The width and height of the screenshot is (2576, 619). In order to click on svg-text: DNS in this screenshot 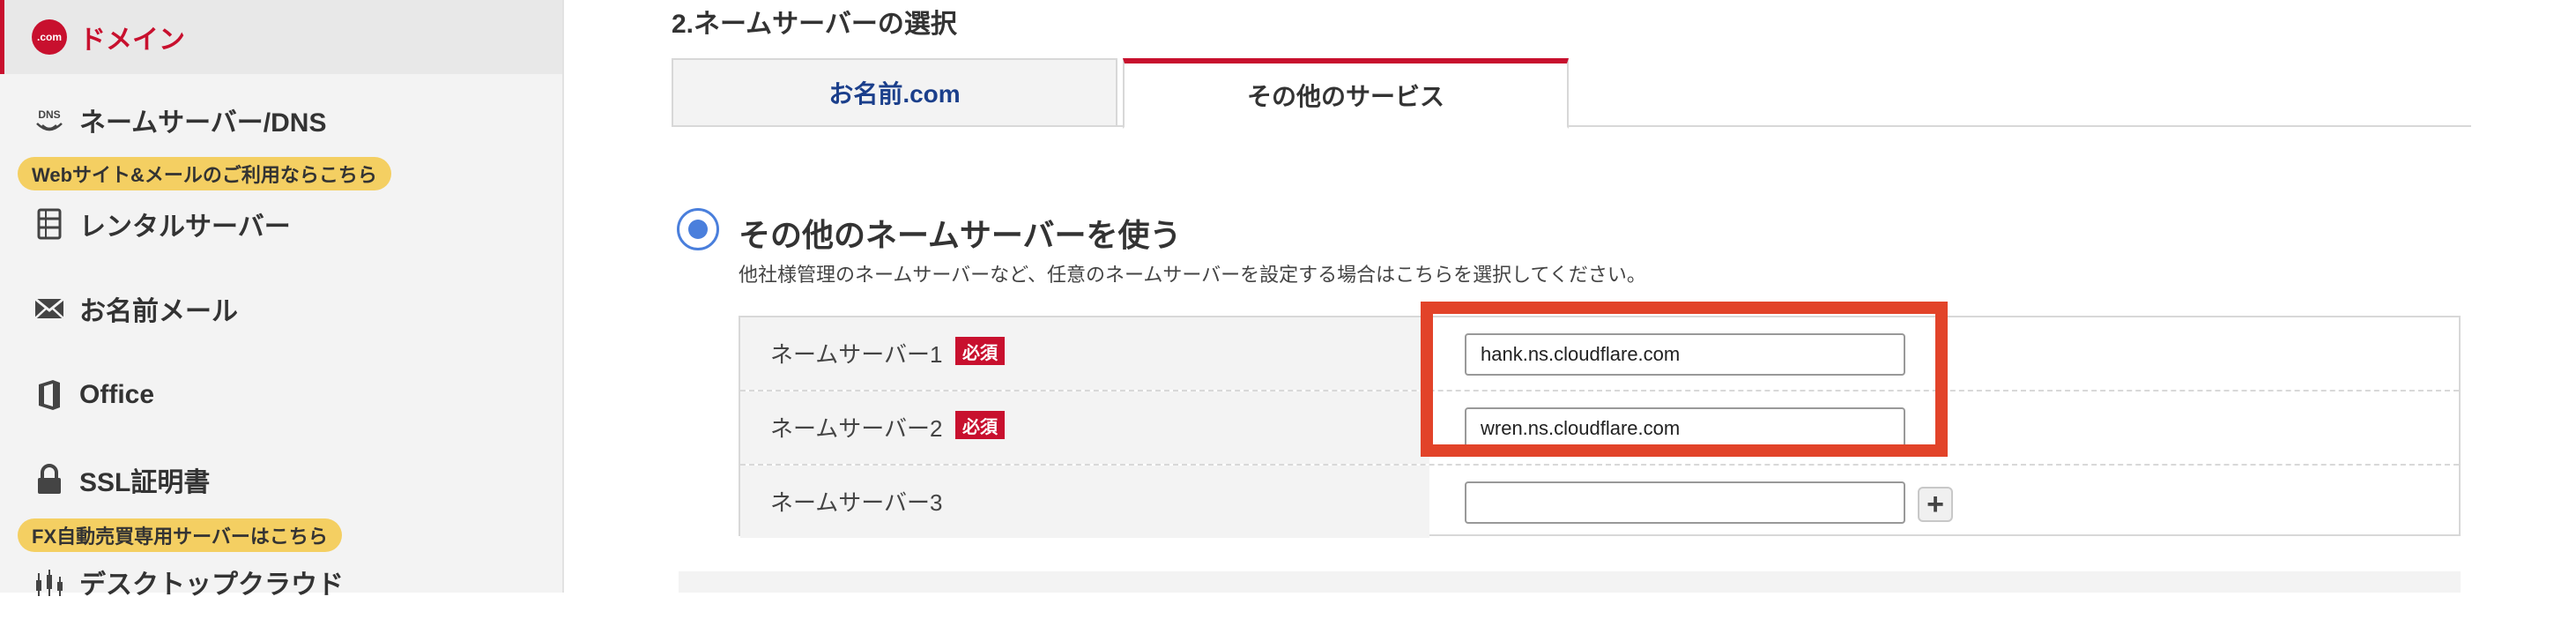, I will do `click(49, 114)`.